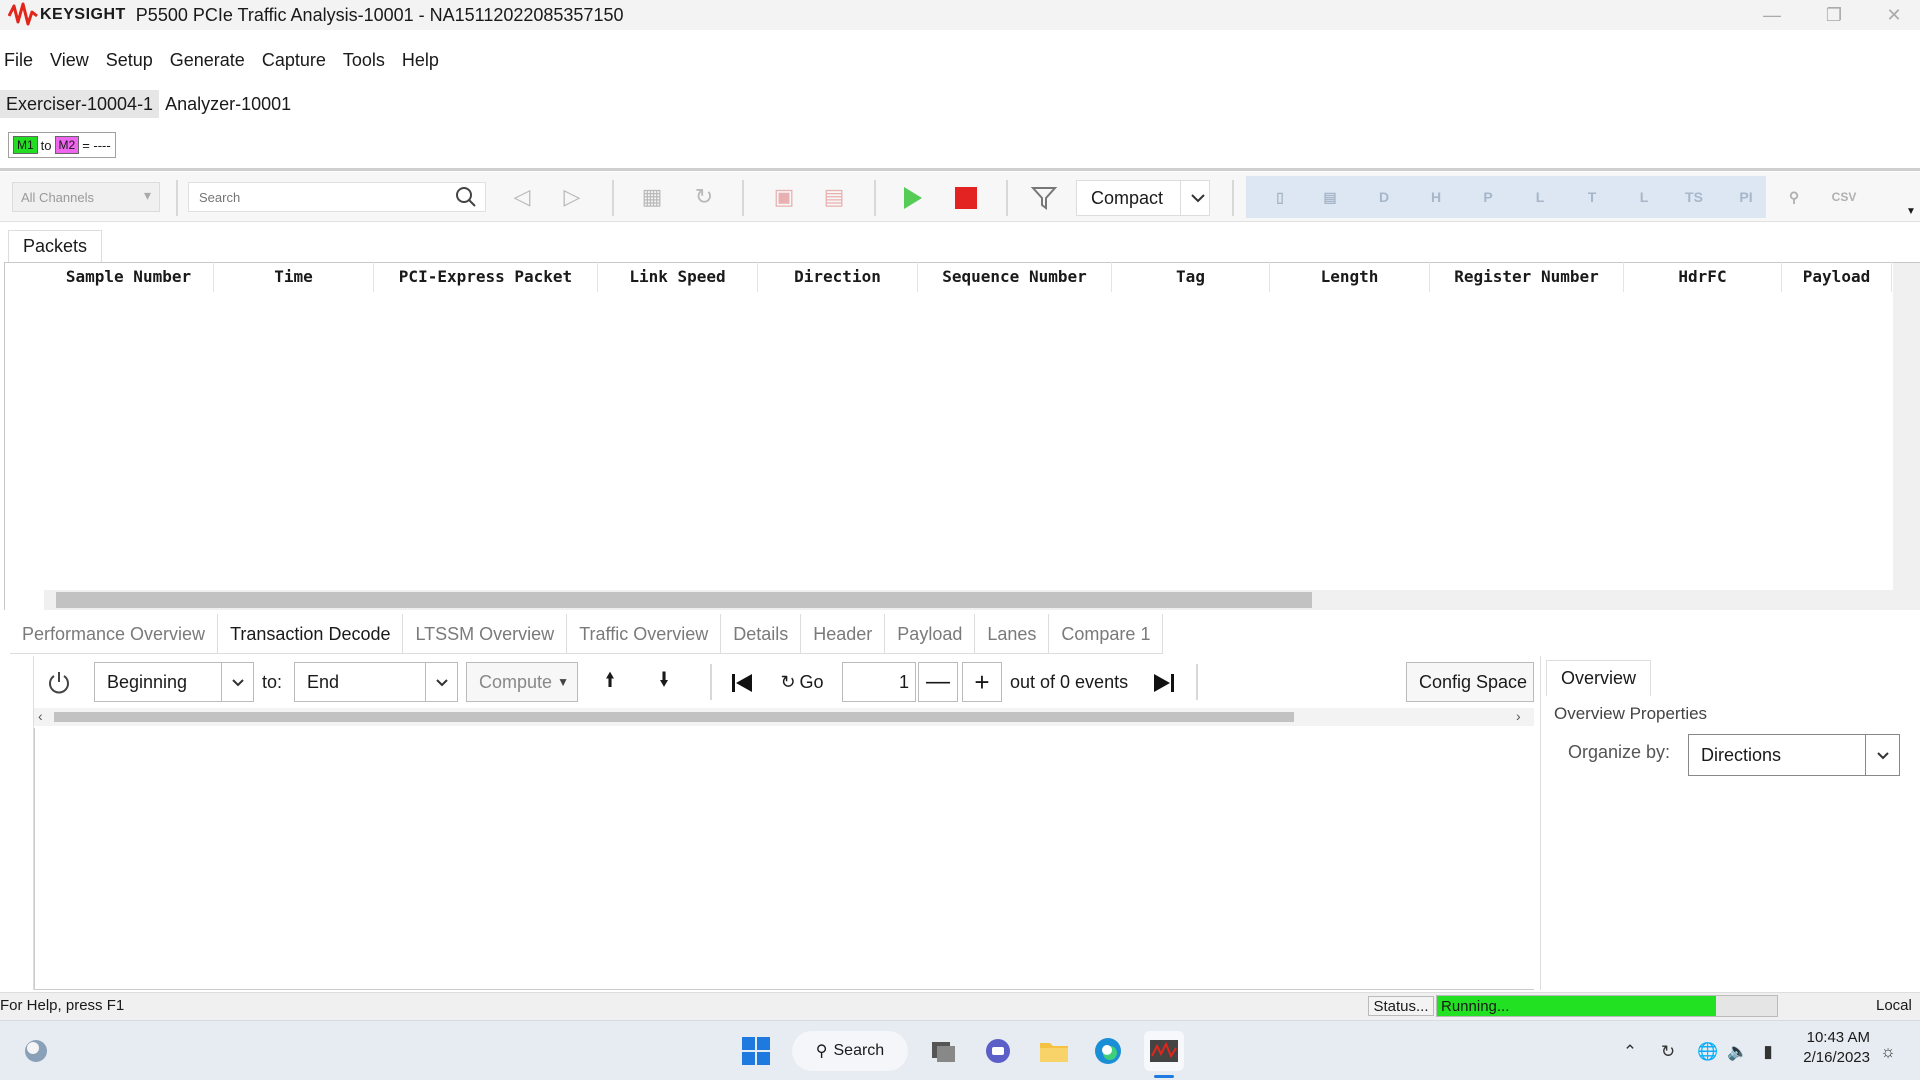 The width and height of the screenshot is (1920, 1080). What do you see at coordinates (22, 60) in the screenshot?
I see `menu-file: File` at bounding box center [22, 60].